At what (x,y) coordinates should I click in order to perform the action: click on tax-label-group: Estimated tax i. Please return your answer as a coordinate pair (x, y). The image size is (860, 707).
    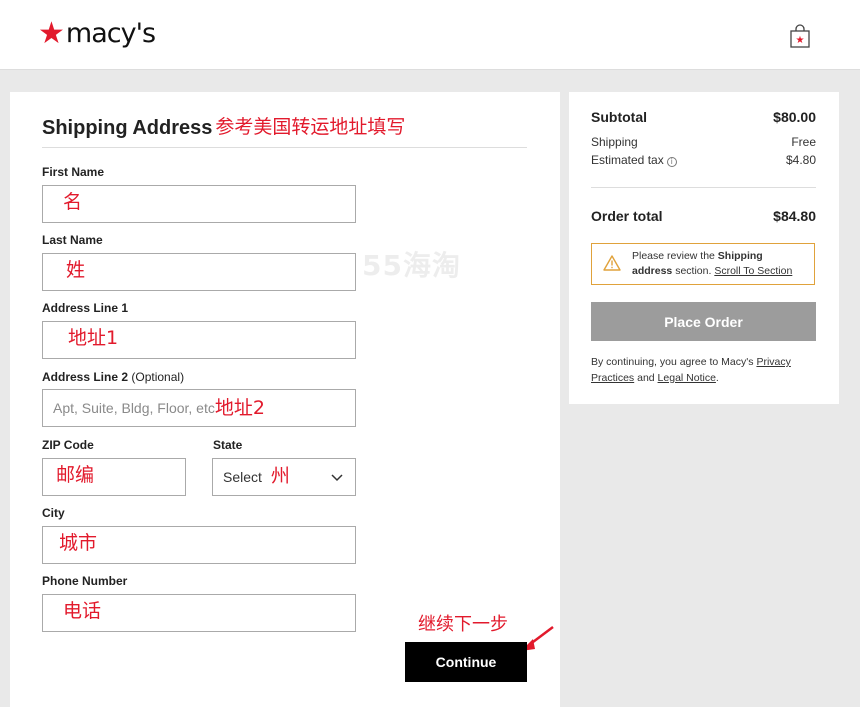
    Looking at the image, I should click on (634, 160).